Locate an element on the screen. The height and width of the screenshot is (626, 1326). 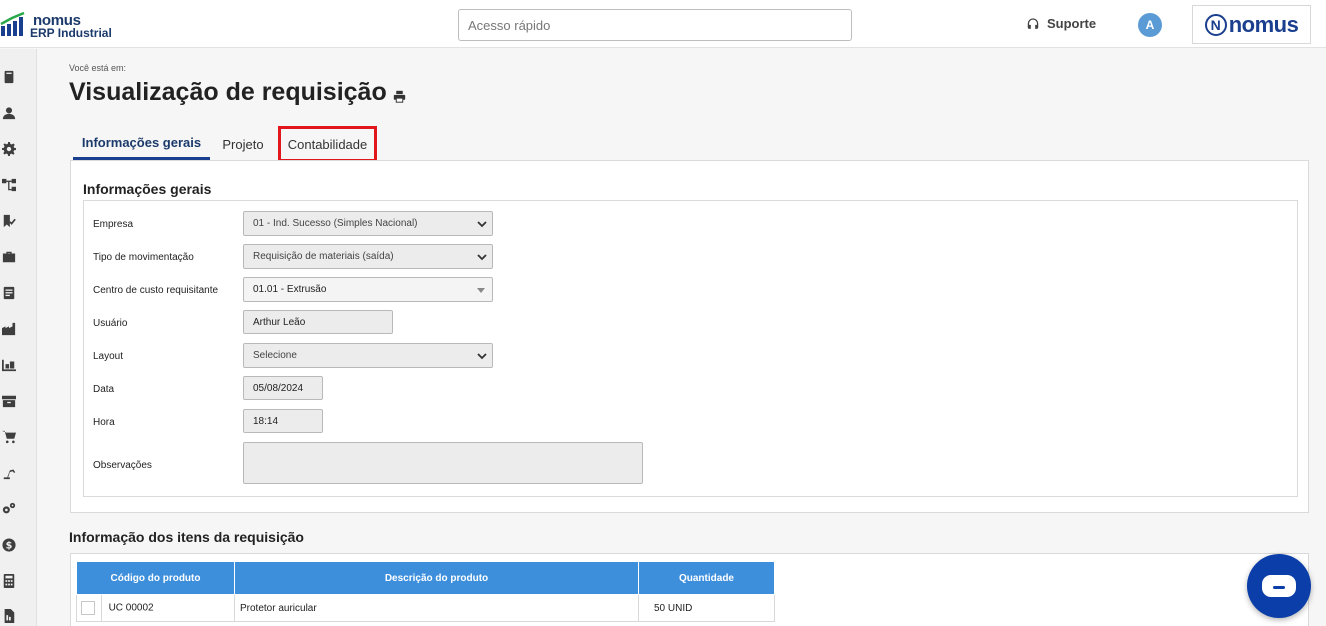
nomus-brand-logo: N nomus is located at coordinates (1251, 24).